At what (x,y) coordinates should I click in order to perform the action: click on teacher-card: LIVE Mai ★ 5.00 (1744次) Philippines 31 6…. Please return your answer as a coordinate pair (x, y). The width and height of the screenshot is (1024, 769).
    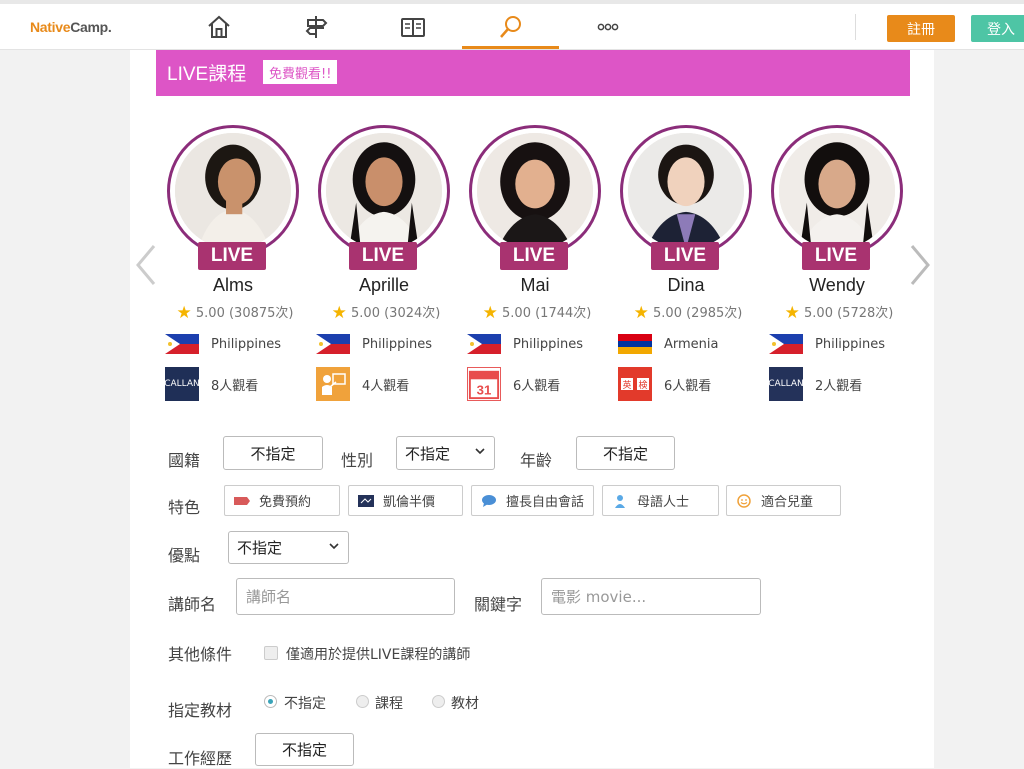
    Looking at the image, I should click on (537, 270).